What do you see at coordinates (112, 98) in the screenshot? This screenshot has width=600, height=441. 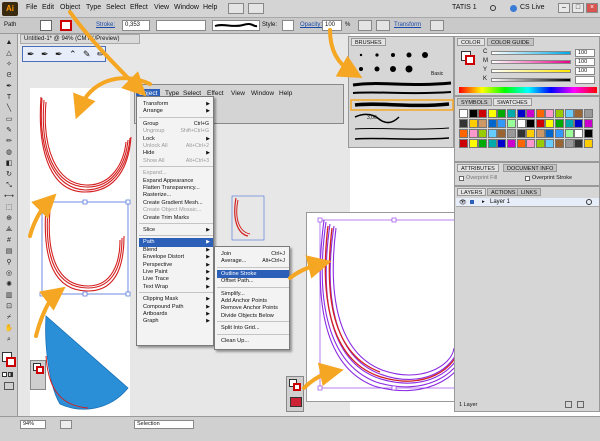 I see `arrow-to-left-artwork` at bounding box center [112, 98].